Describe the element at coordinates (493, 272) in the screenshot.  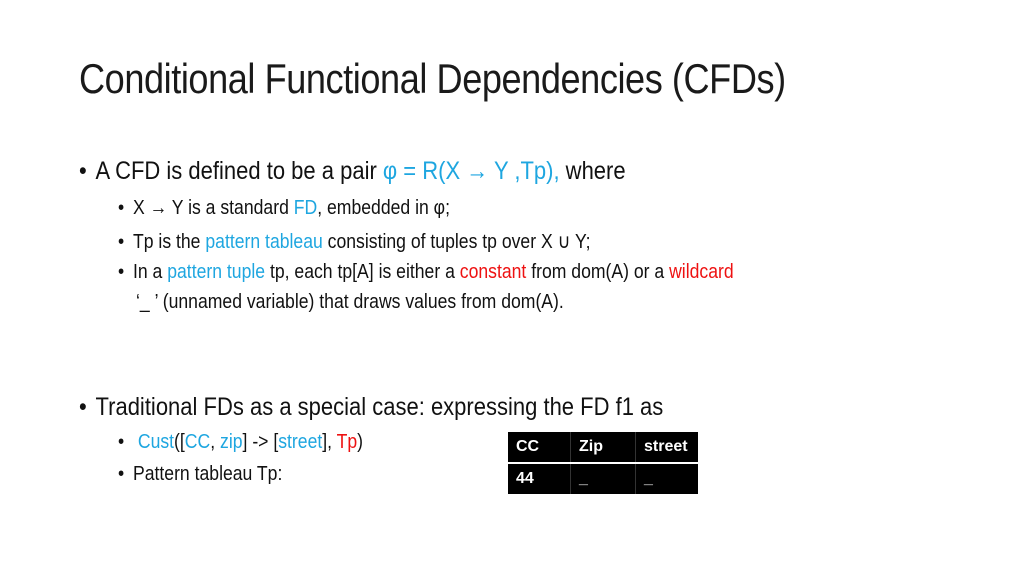
I see `term-constant: constant` at that location.